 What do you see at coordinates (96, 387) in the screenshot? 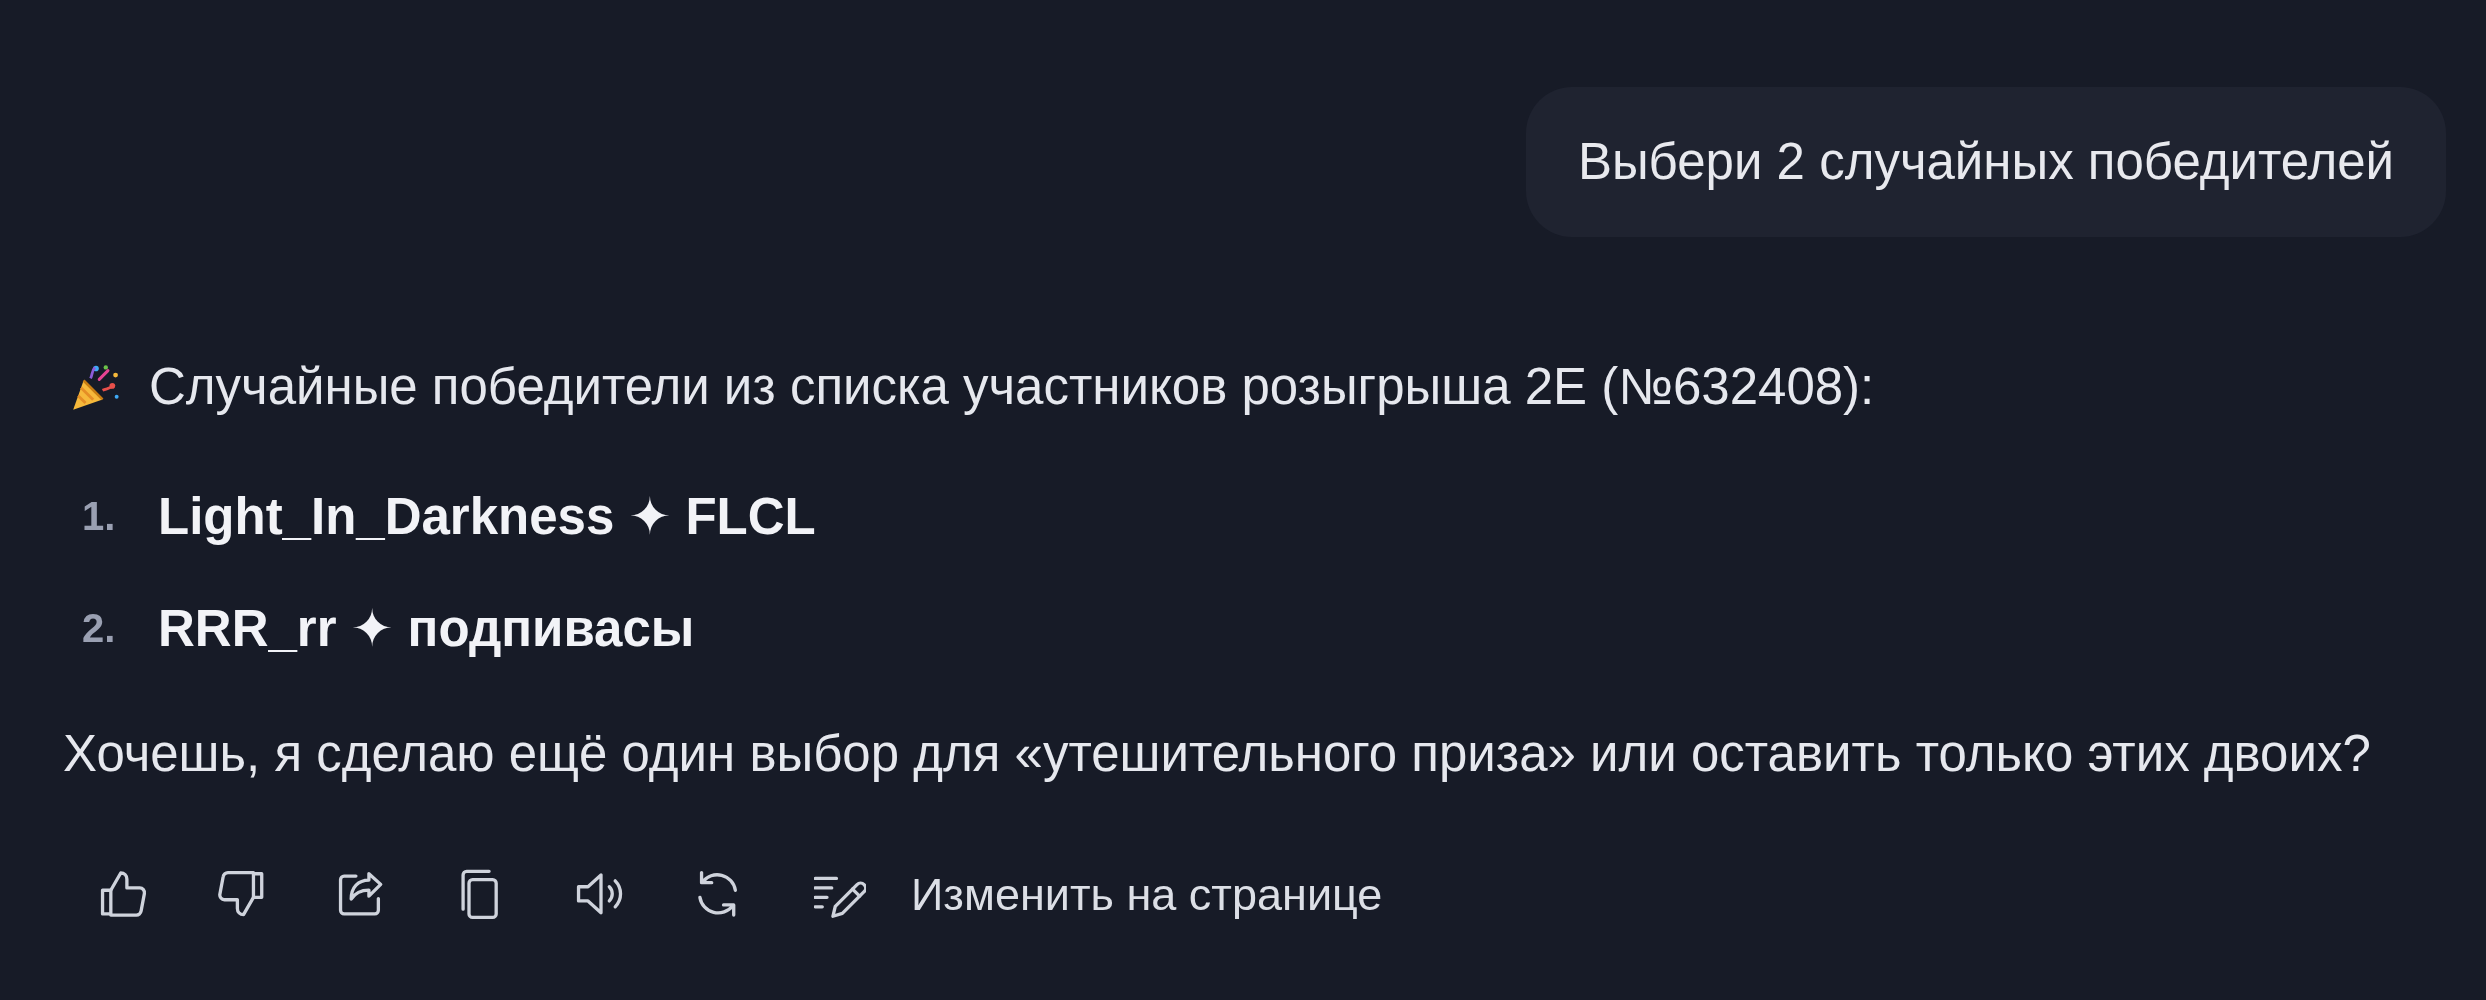
I see `party-popper-icon` at bounding box center [96, 387].